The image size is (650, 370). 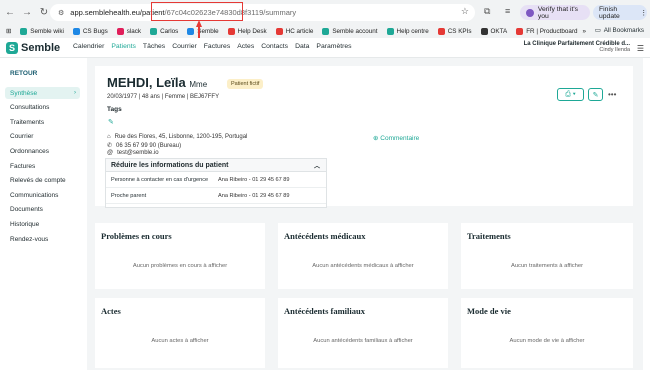 What do you see at coordinates (558, 12) in the screenshot?
I see `verify-label: Verify that it's you` at bounding box center [558, 12].